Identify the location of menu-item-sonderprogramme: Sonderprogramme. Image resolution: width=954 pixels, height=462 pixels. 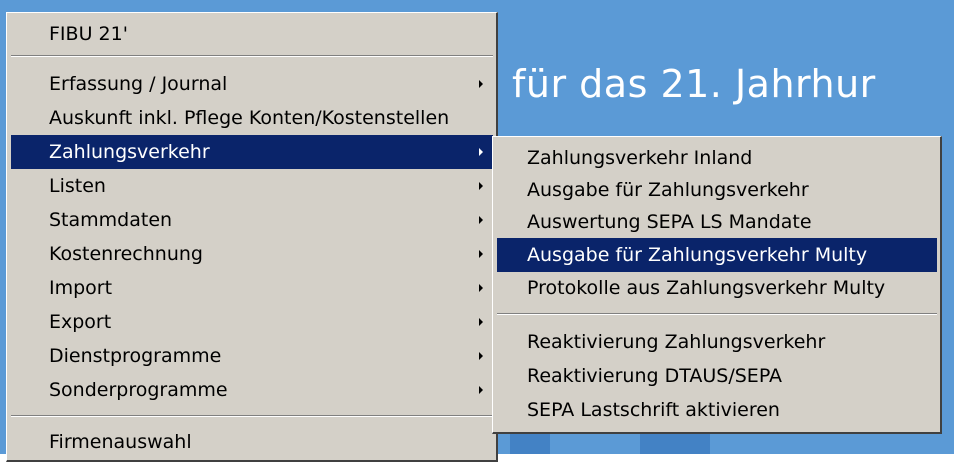
(252, 390).